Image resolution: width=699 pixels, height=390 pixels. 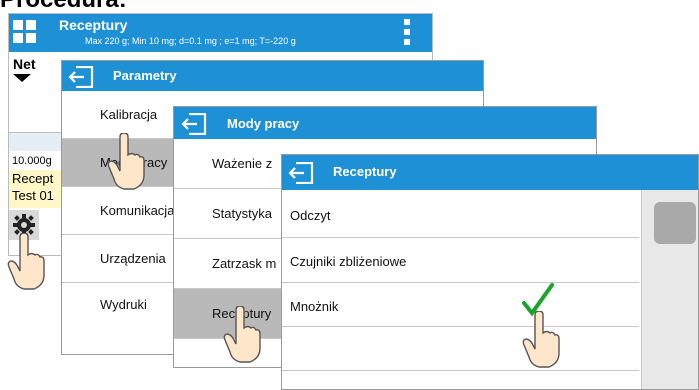 What do you see at coordinates (272, 76) in the screenshot?
I see `parametry-header: Parametry` at bounding box center [272, 76].